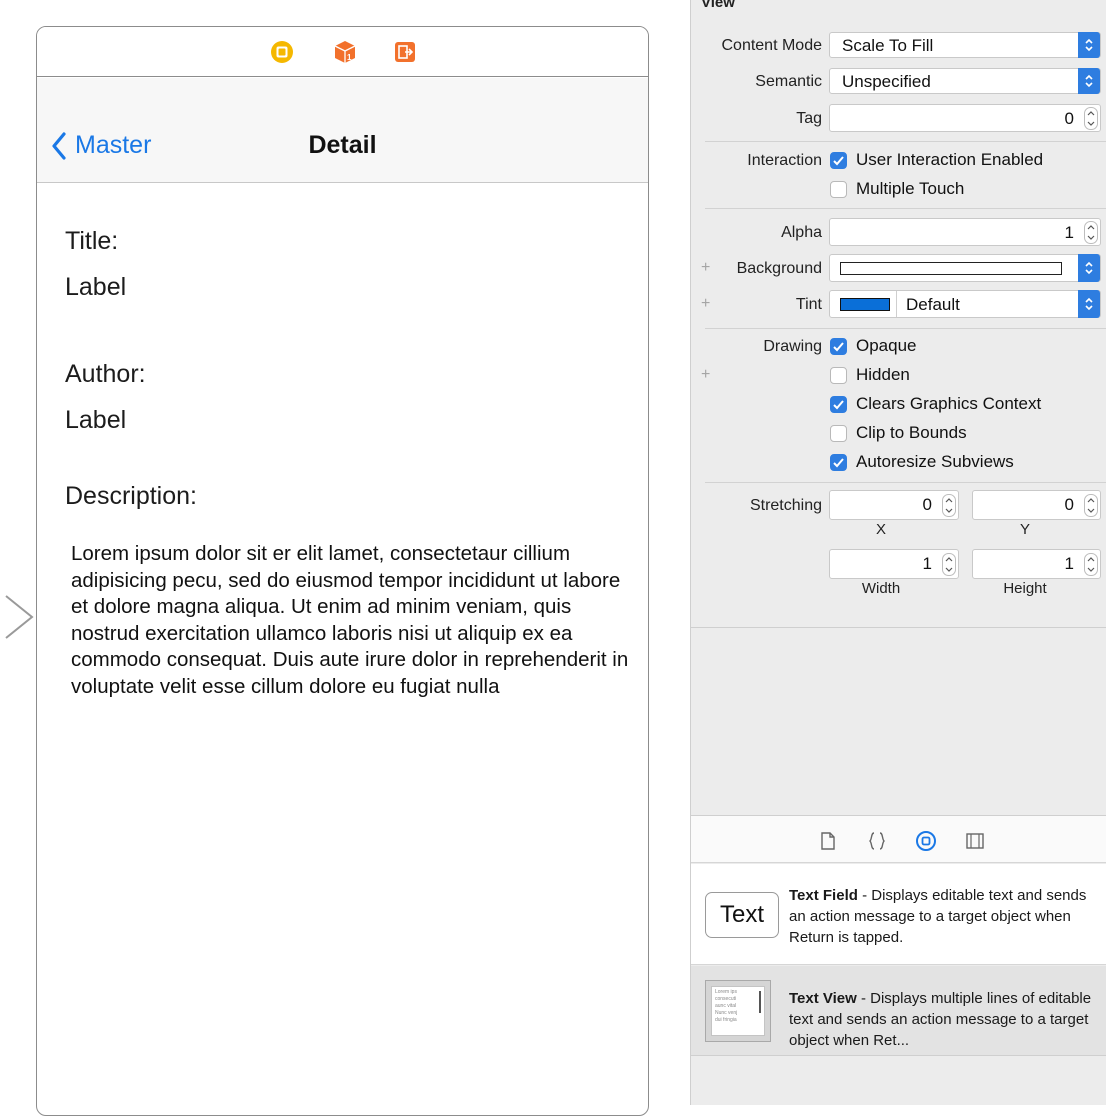 This screenshot has height=1116, width=1106. Describe the element at coordinates (113, 145) in the screenshot. I see `back-button-label: Master` at that location.